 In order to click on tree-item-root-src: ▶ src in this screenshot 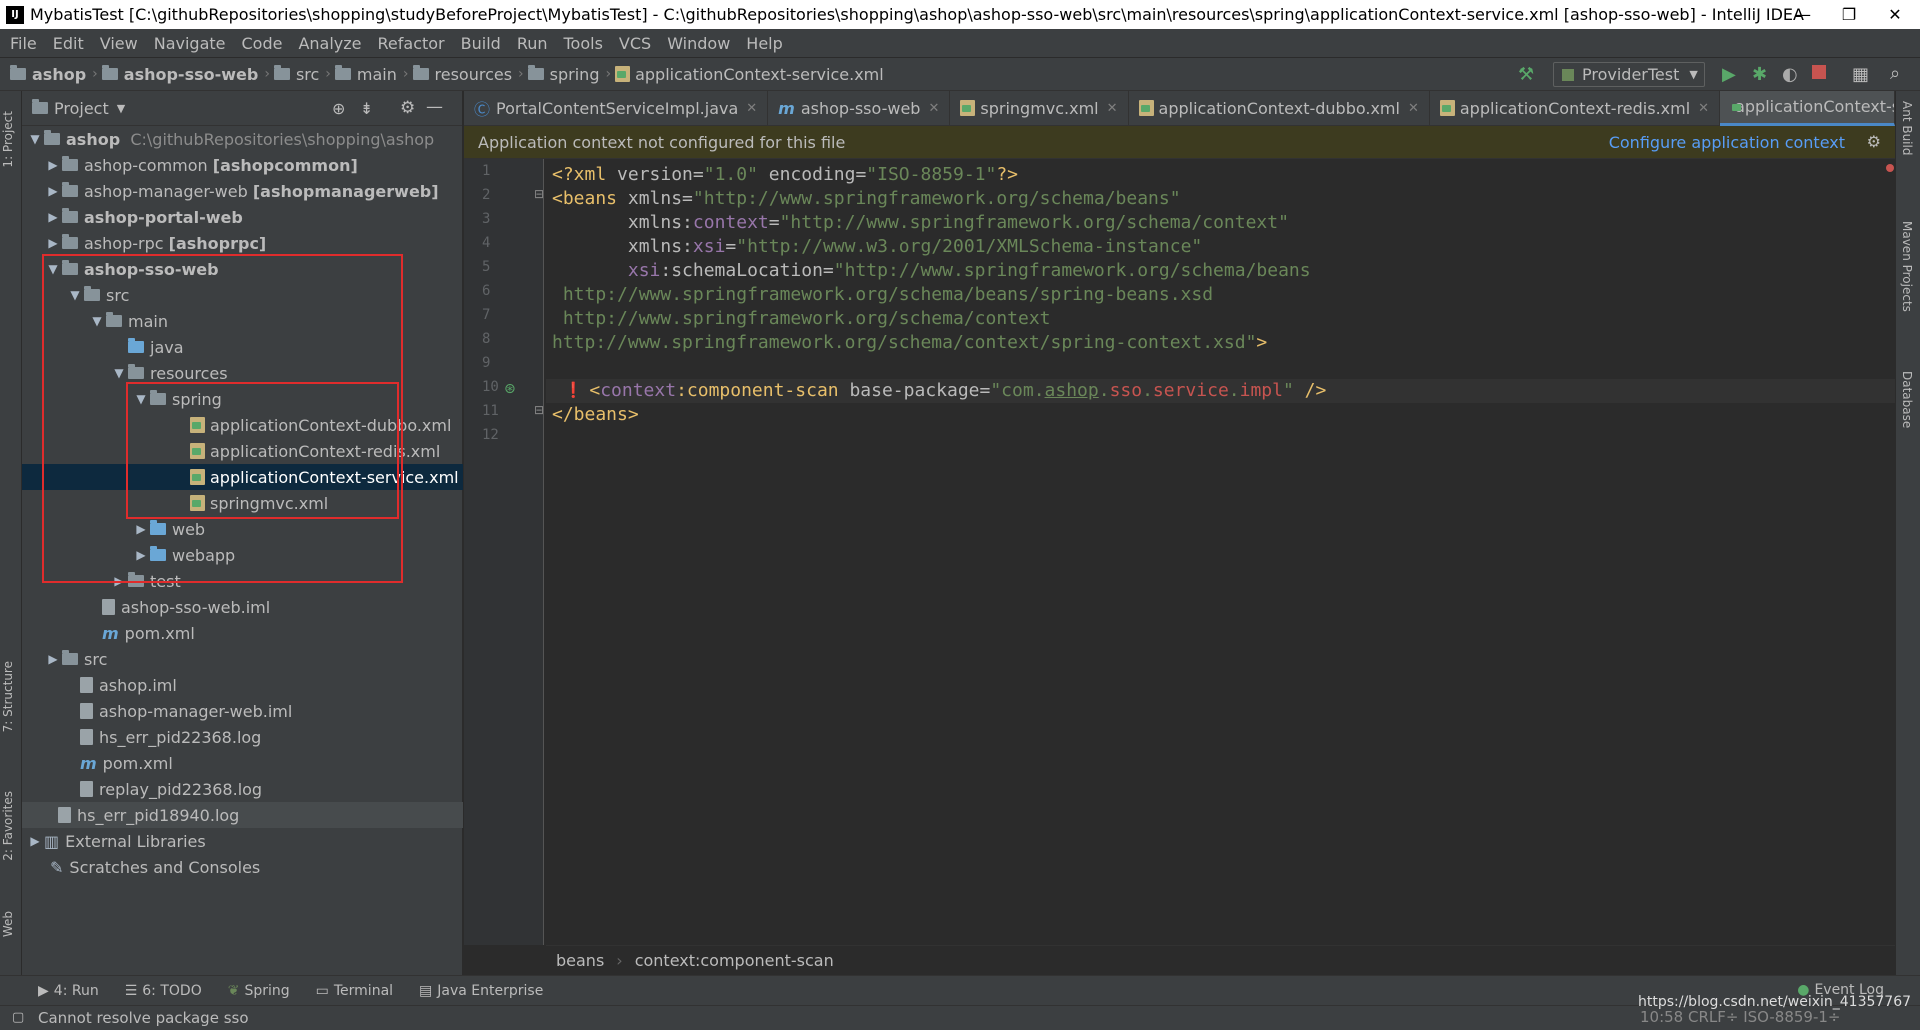, I will do `click(242, 659)`.